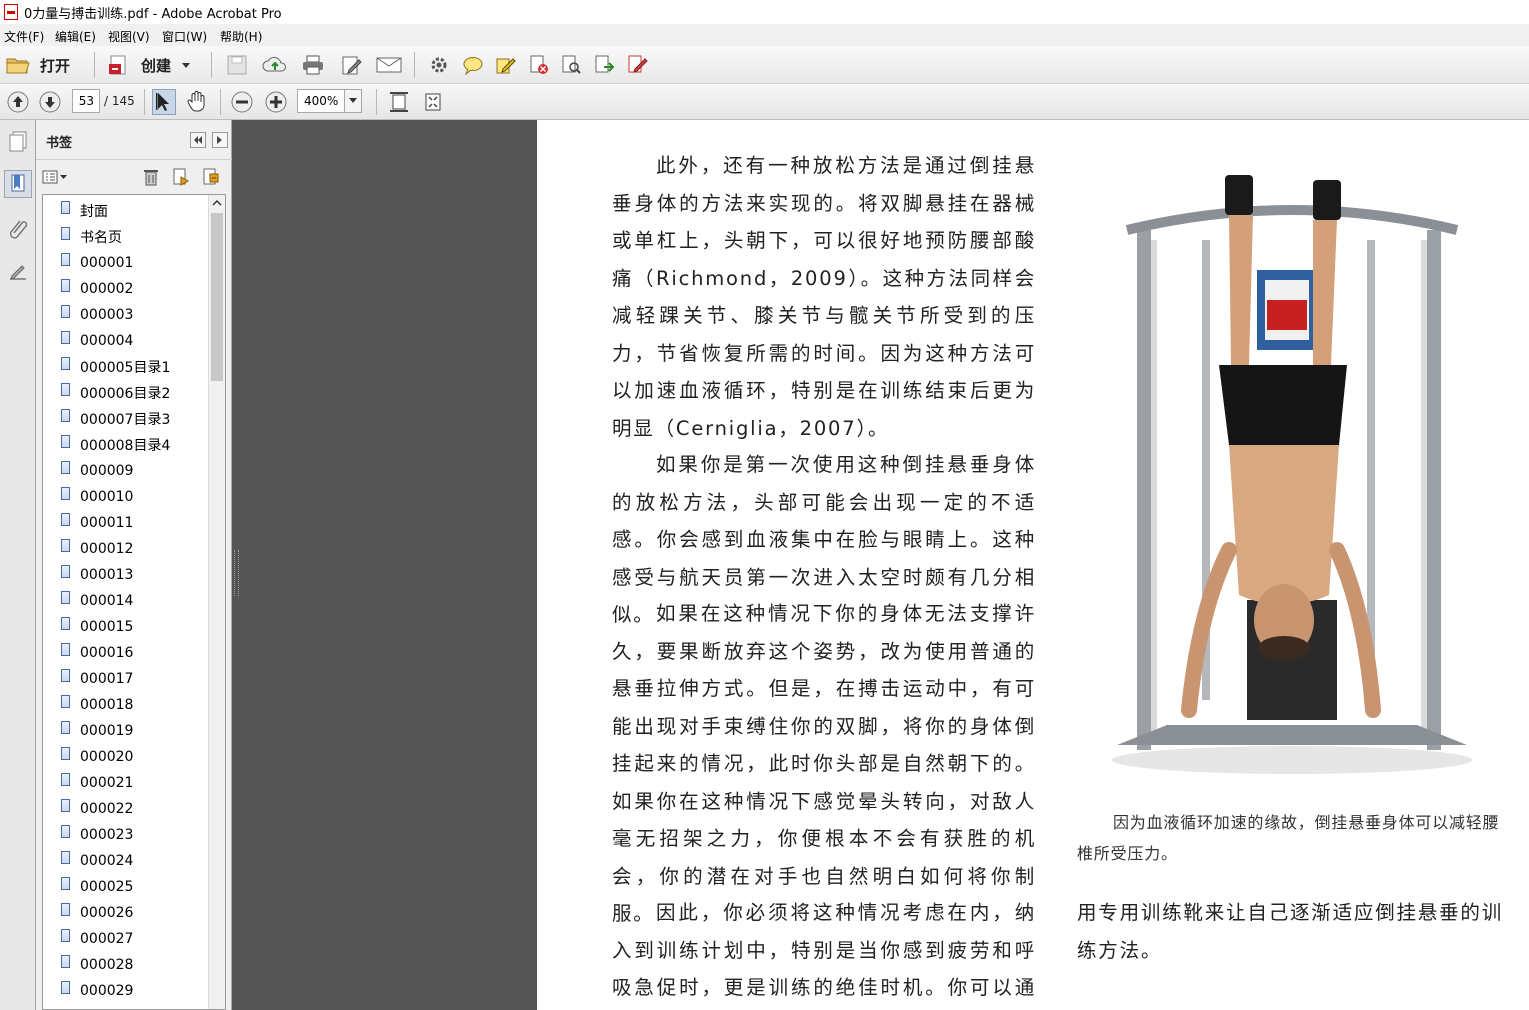 The width and height of the screenshot is (1529, 1010). Describe the element at coordinates (275, 65) in the screenshot. I see `upload-cloud-button` at that location.